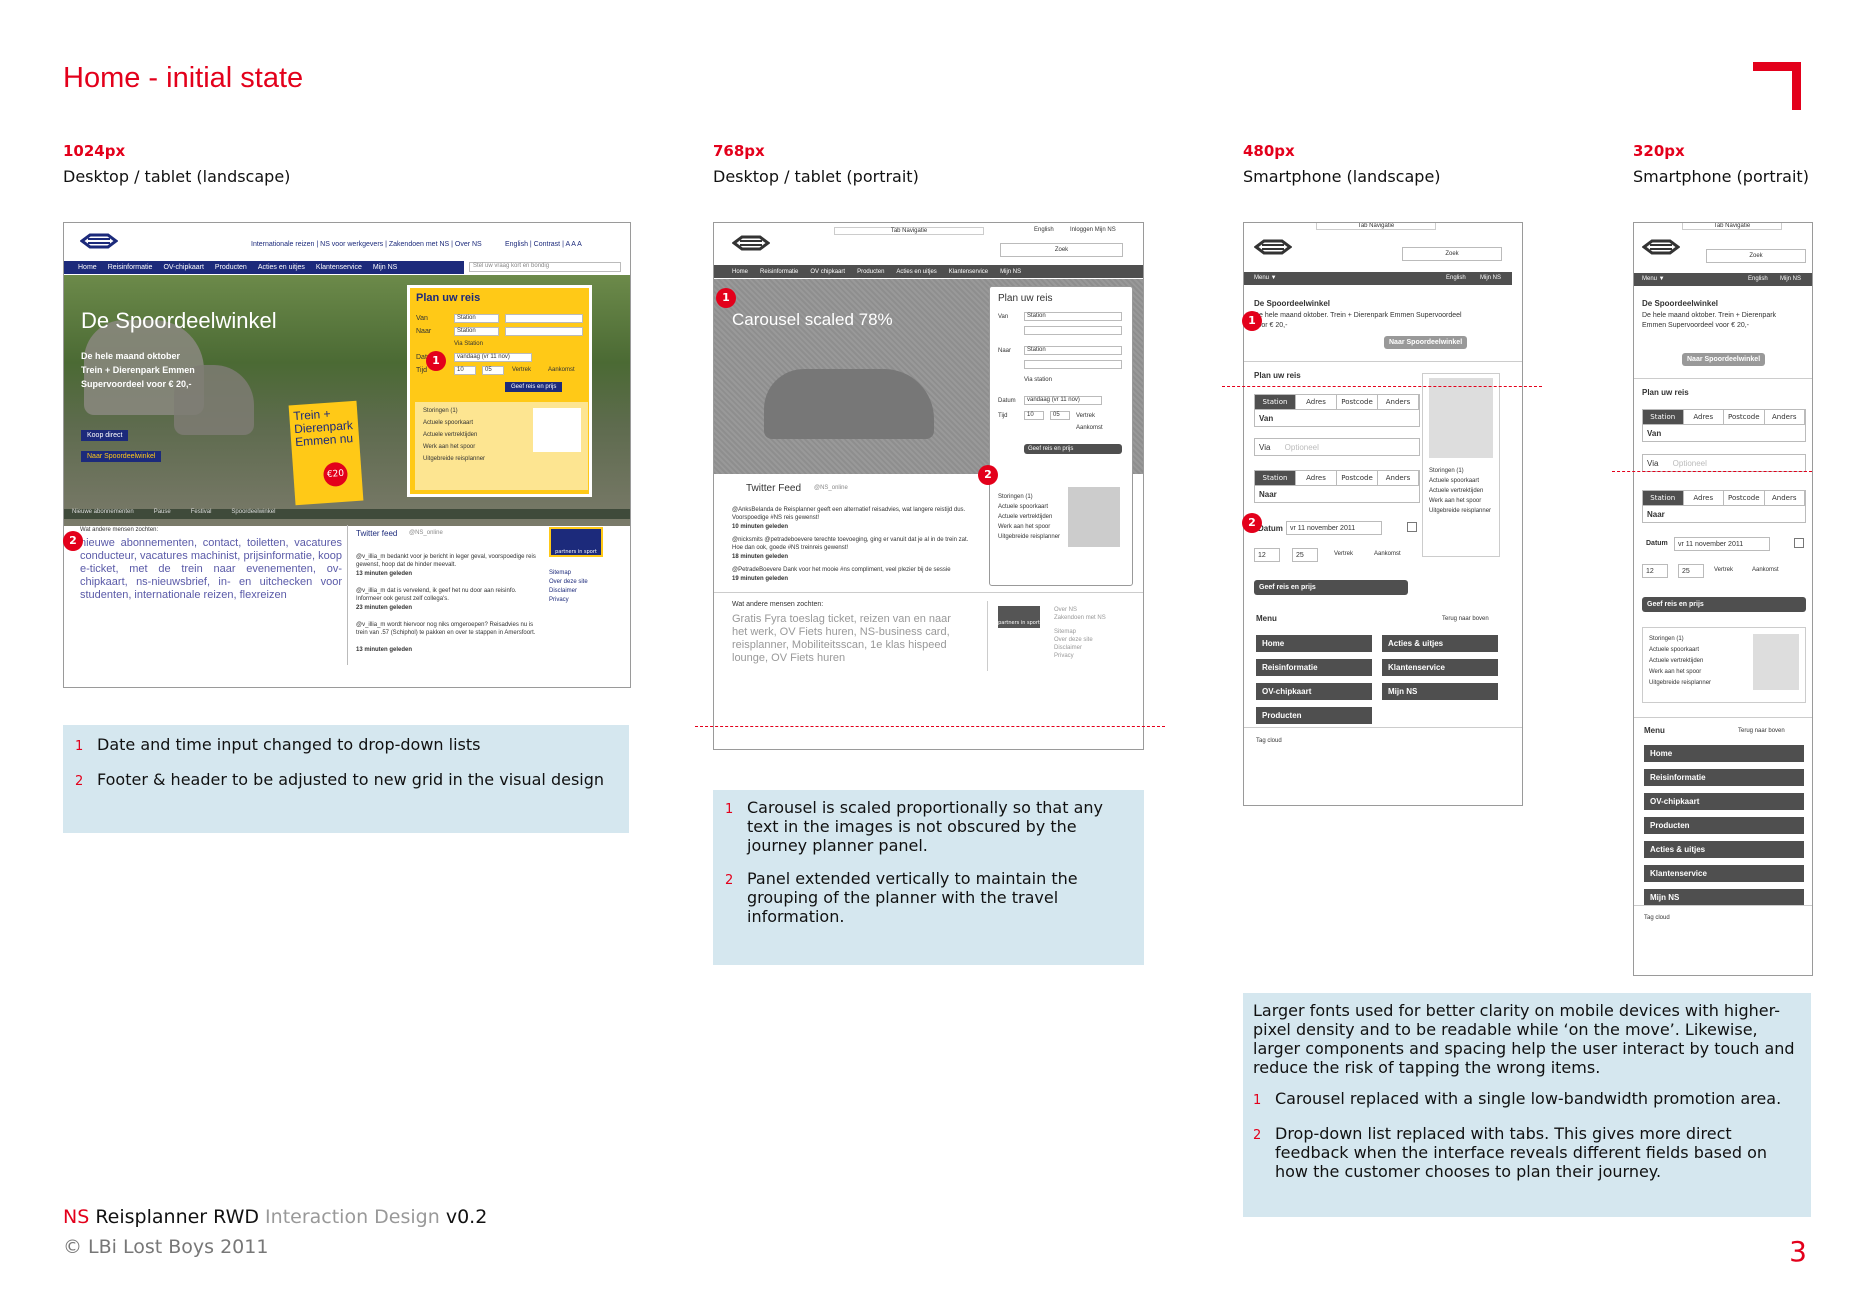 The image size is (1859, 1315). What do you see at coordinates (1010, 272) in the screenshot?
I see `nav-item: Mijn NS` at bounding box center [1010, 272].